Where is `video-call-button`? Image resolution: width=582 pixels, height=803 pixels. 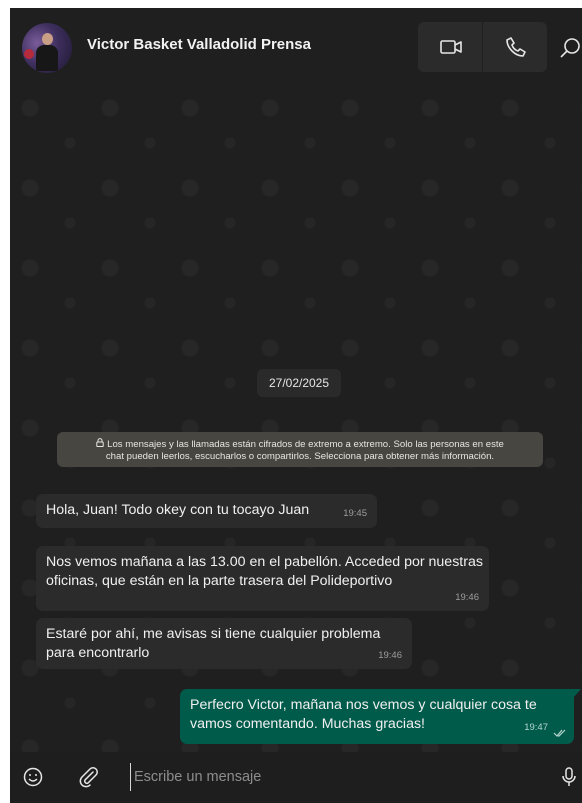
video-call-button is located at coordinates (451, 47).